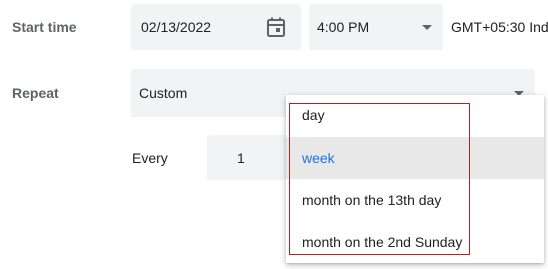 The image size is (548, 269). I want to click on repeat-value: Custom, so click(163, 93).